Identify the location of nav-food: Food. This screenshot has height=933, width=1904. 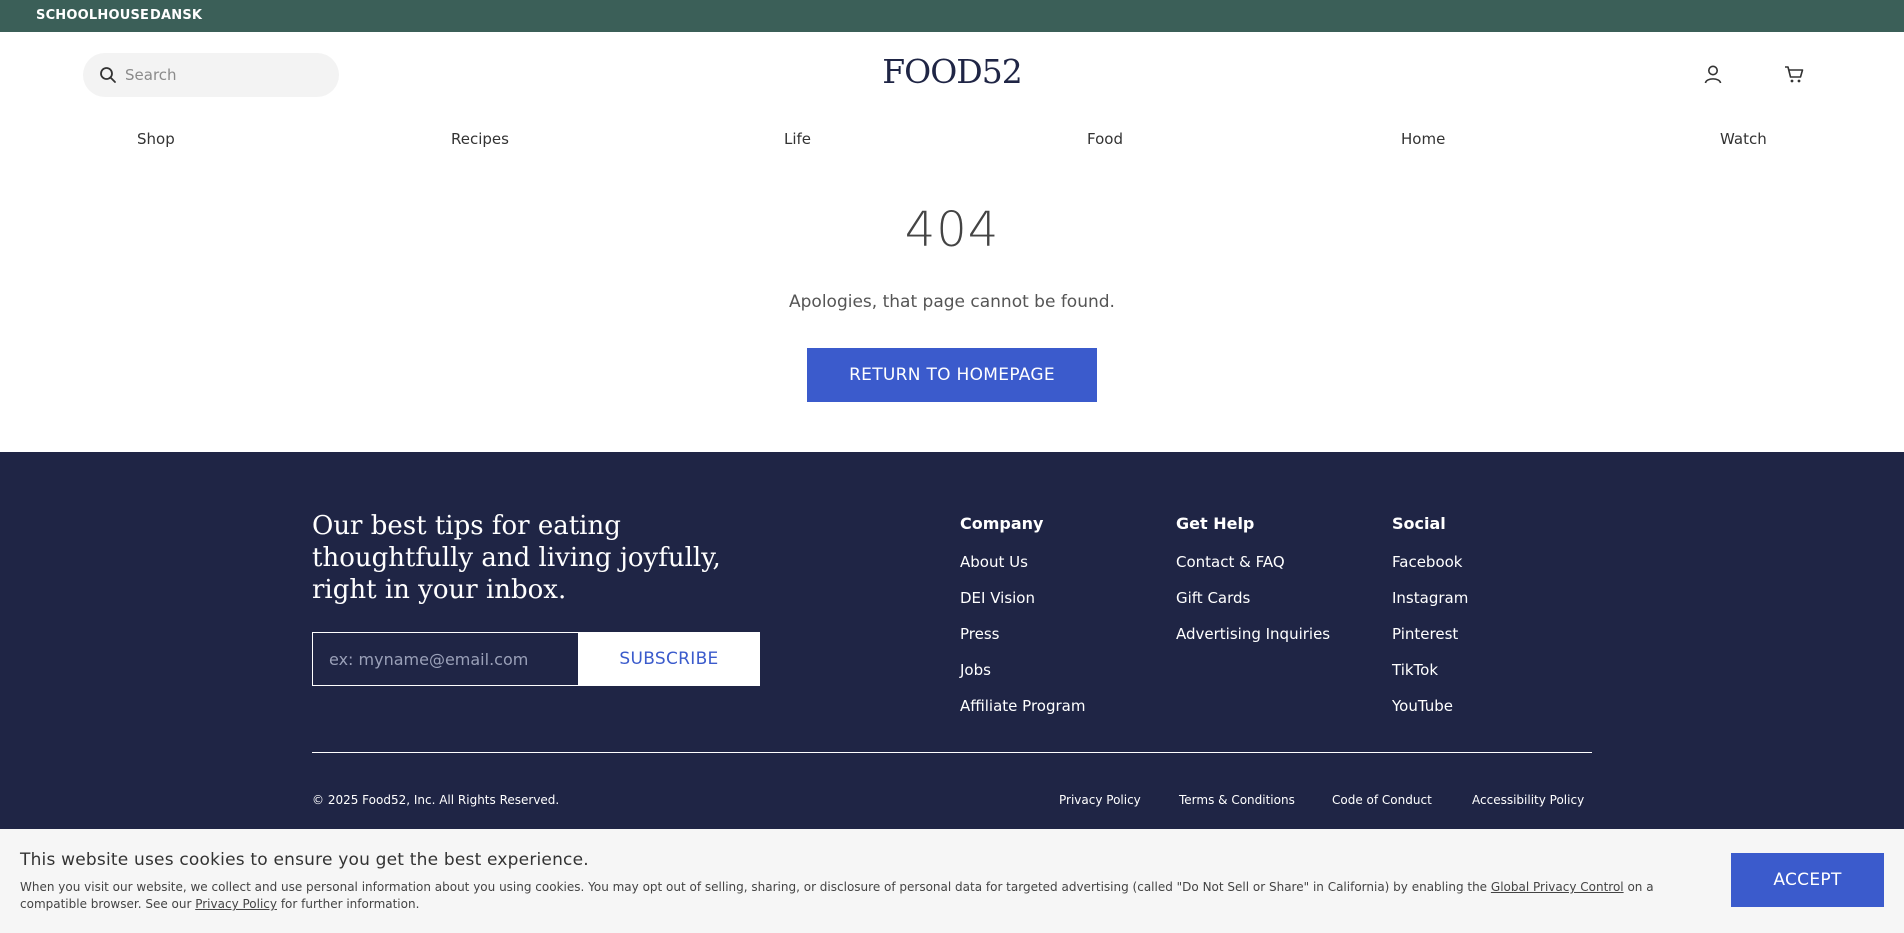
(1105, 139).